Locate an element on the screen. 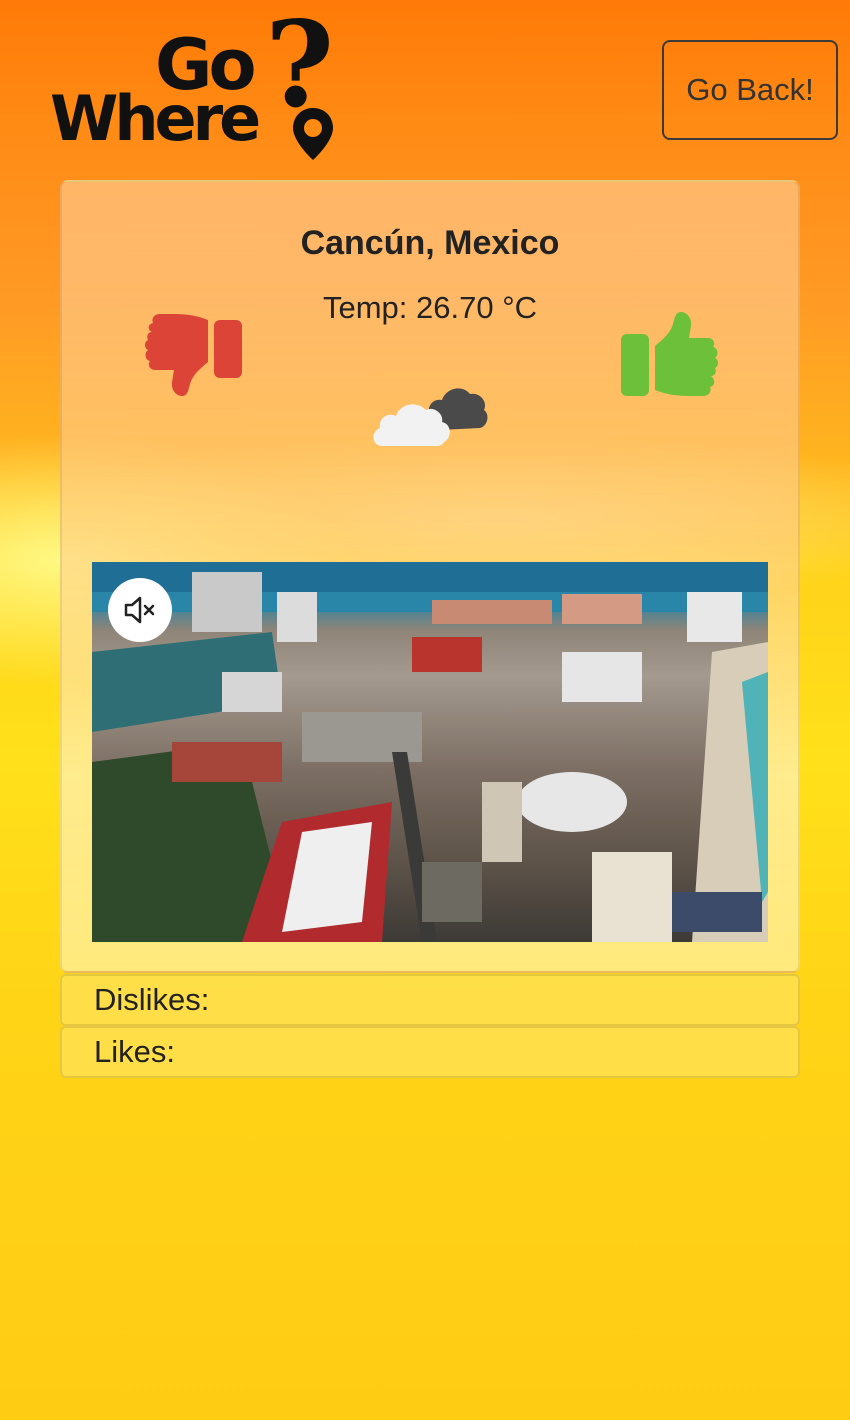 Image resolution: width=850 pixels, height=1420 pixels. dislikes-row: Dislikes: is located at coordinates (430, 1000).